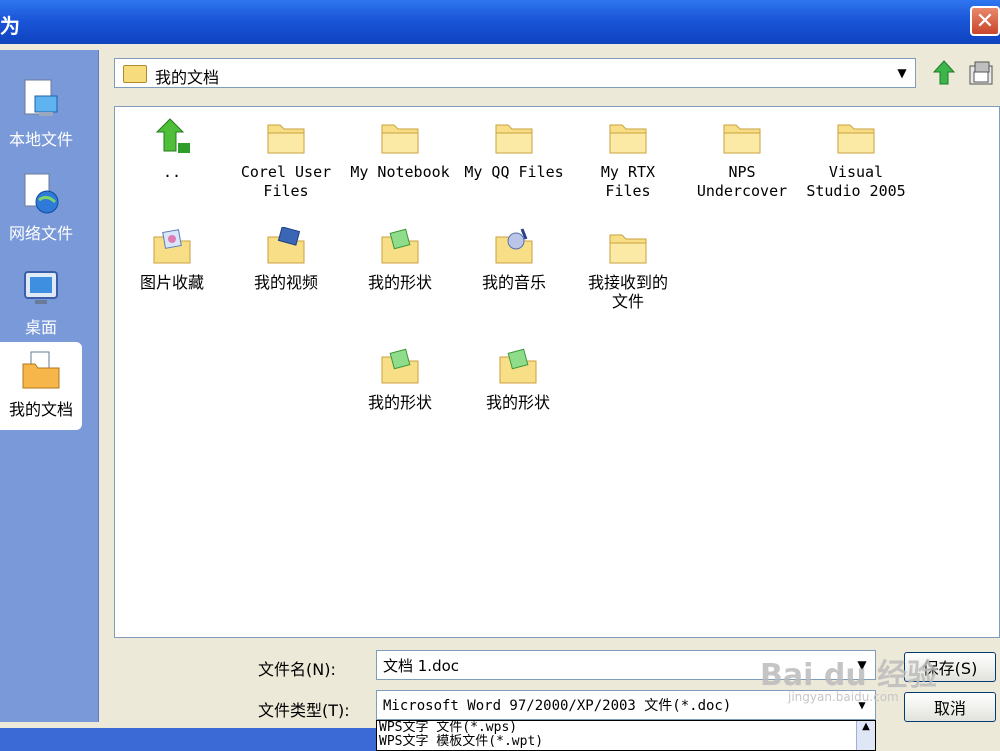  What do you see at coordinates (513, 282) in the screenshot?
I see `file-label: 我的音乐` at bounding box center [513, 282].